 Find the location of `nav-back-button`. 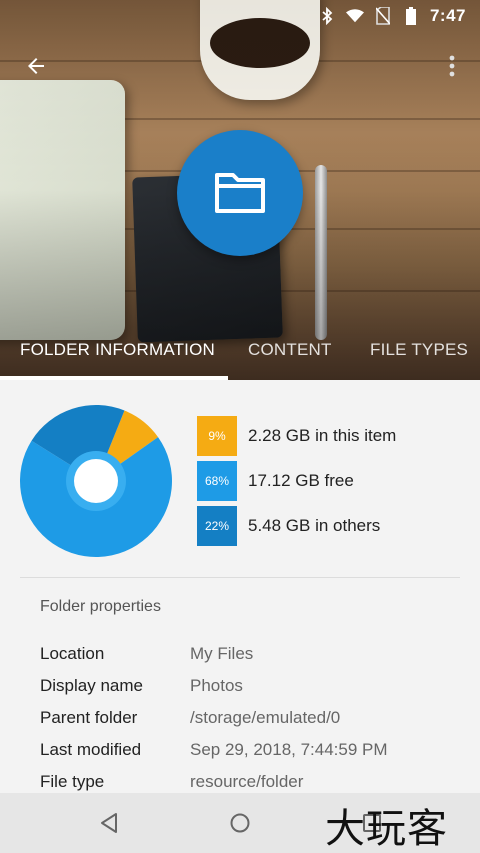

nav-back-button is located at coordinates (109, 823).